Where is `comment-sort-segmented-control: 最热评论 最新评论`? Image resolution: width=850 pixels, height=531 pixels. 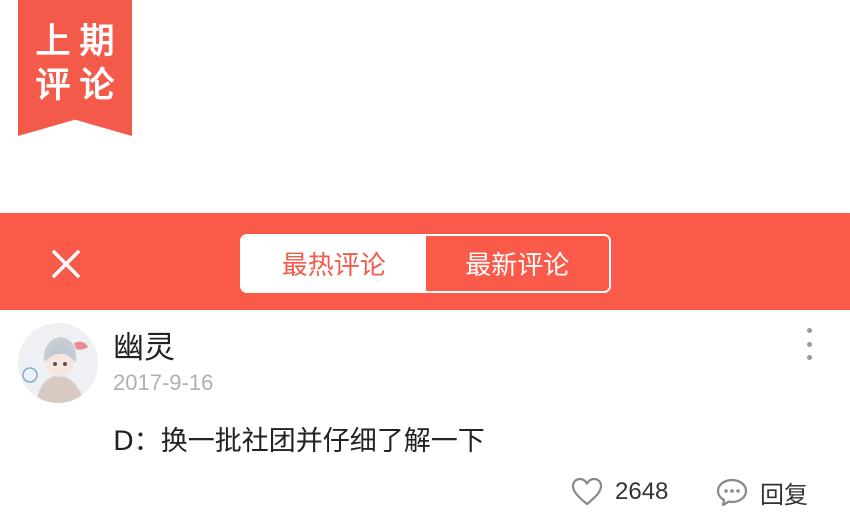 comment-sort-segmented-control: 最热评论 最新评论 is located at coordinates (425, 263).